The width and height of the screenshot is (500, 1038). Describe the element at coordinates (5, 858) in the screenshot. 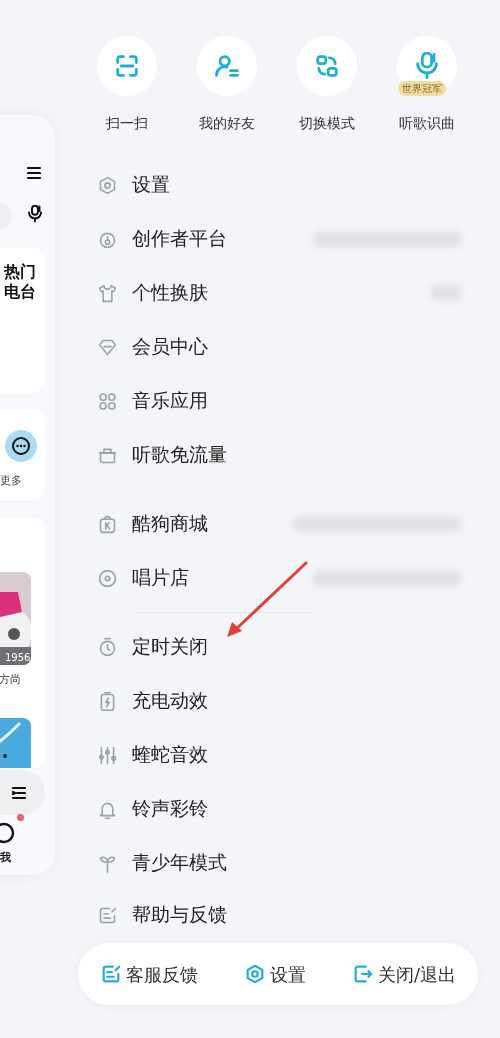

I see `nav-label: 我` at that location.